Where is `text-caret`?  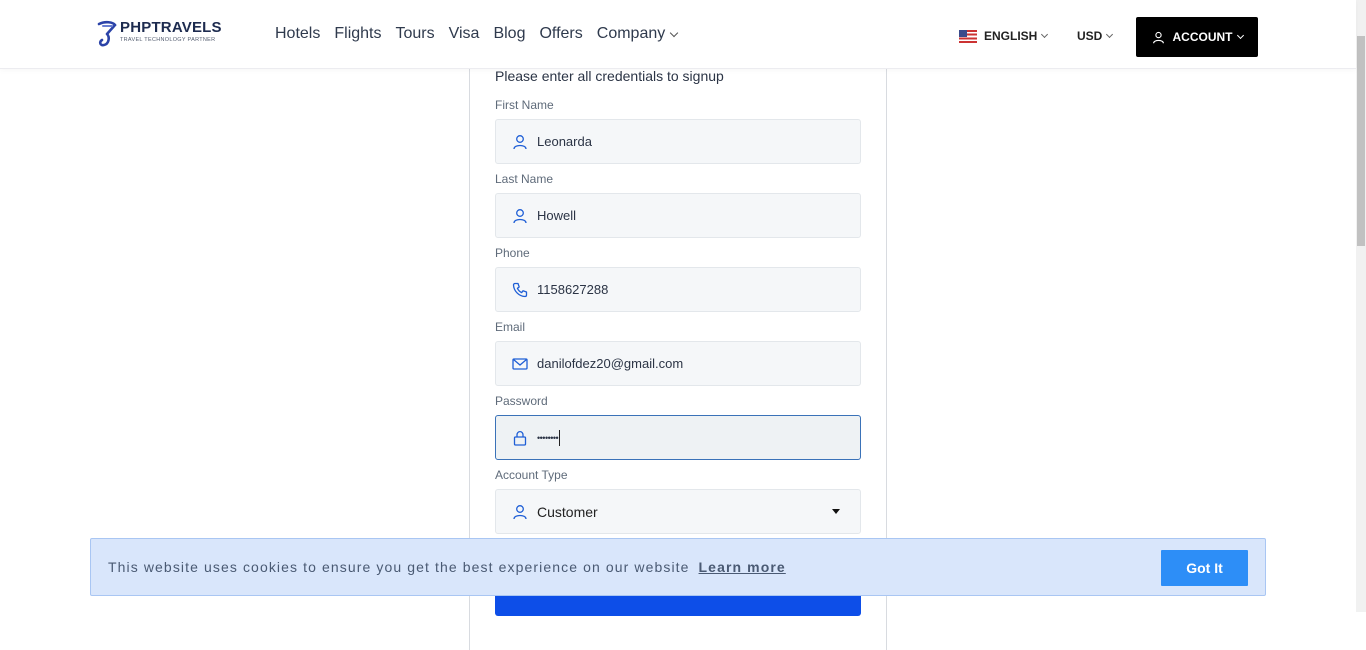
text-caret is located at coordinates (560, 437).